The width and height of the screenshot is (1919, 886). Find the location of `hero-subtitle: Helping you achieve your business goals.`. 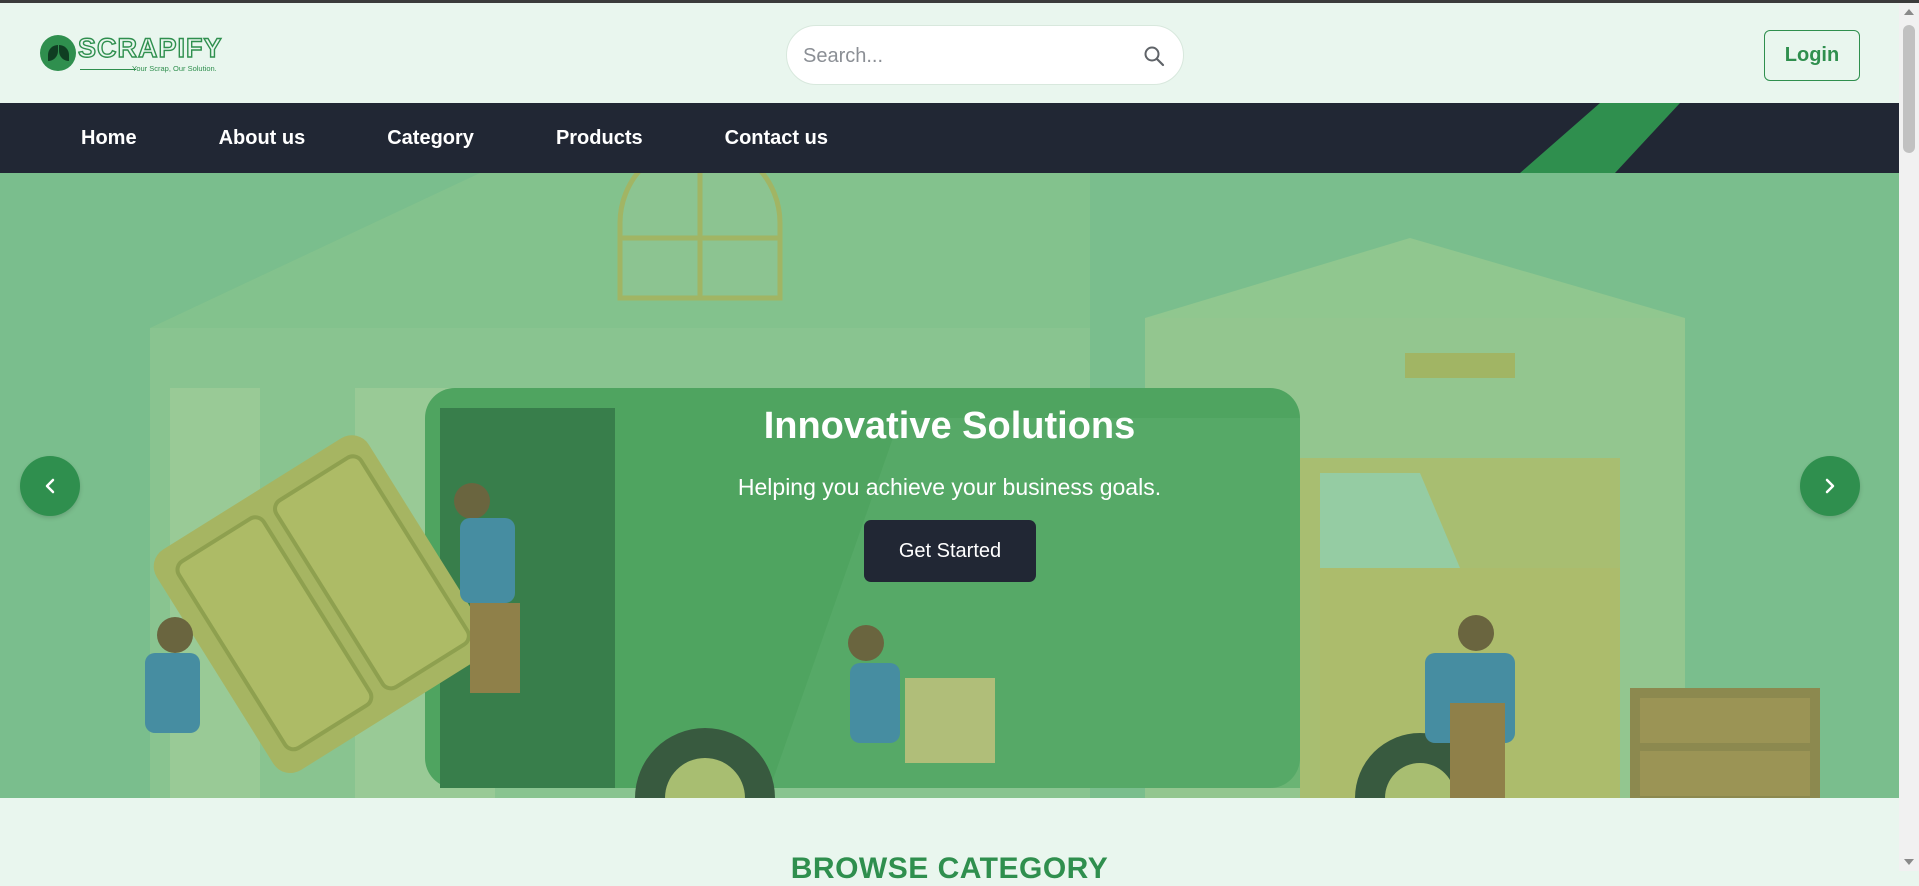

hero-subtitle: Helping you achieve your business goals. is located at coordinates (949, 487).